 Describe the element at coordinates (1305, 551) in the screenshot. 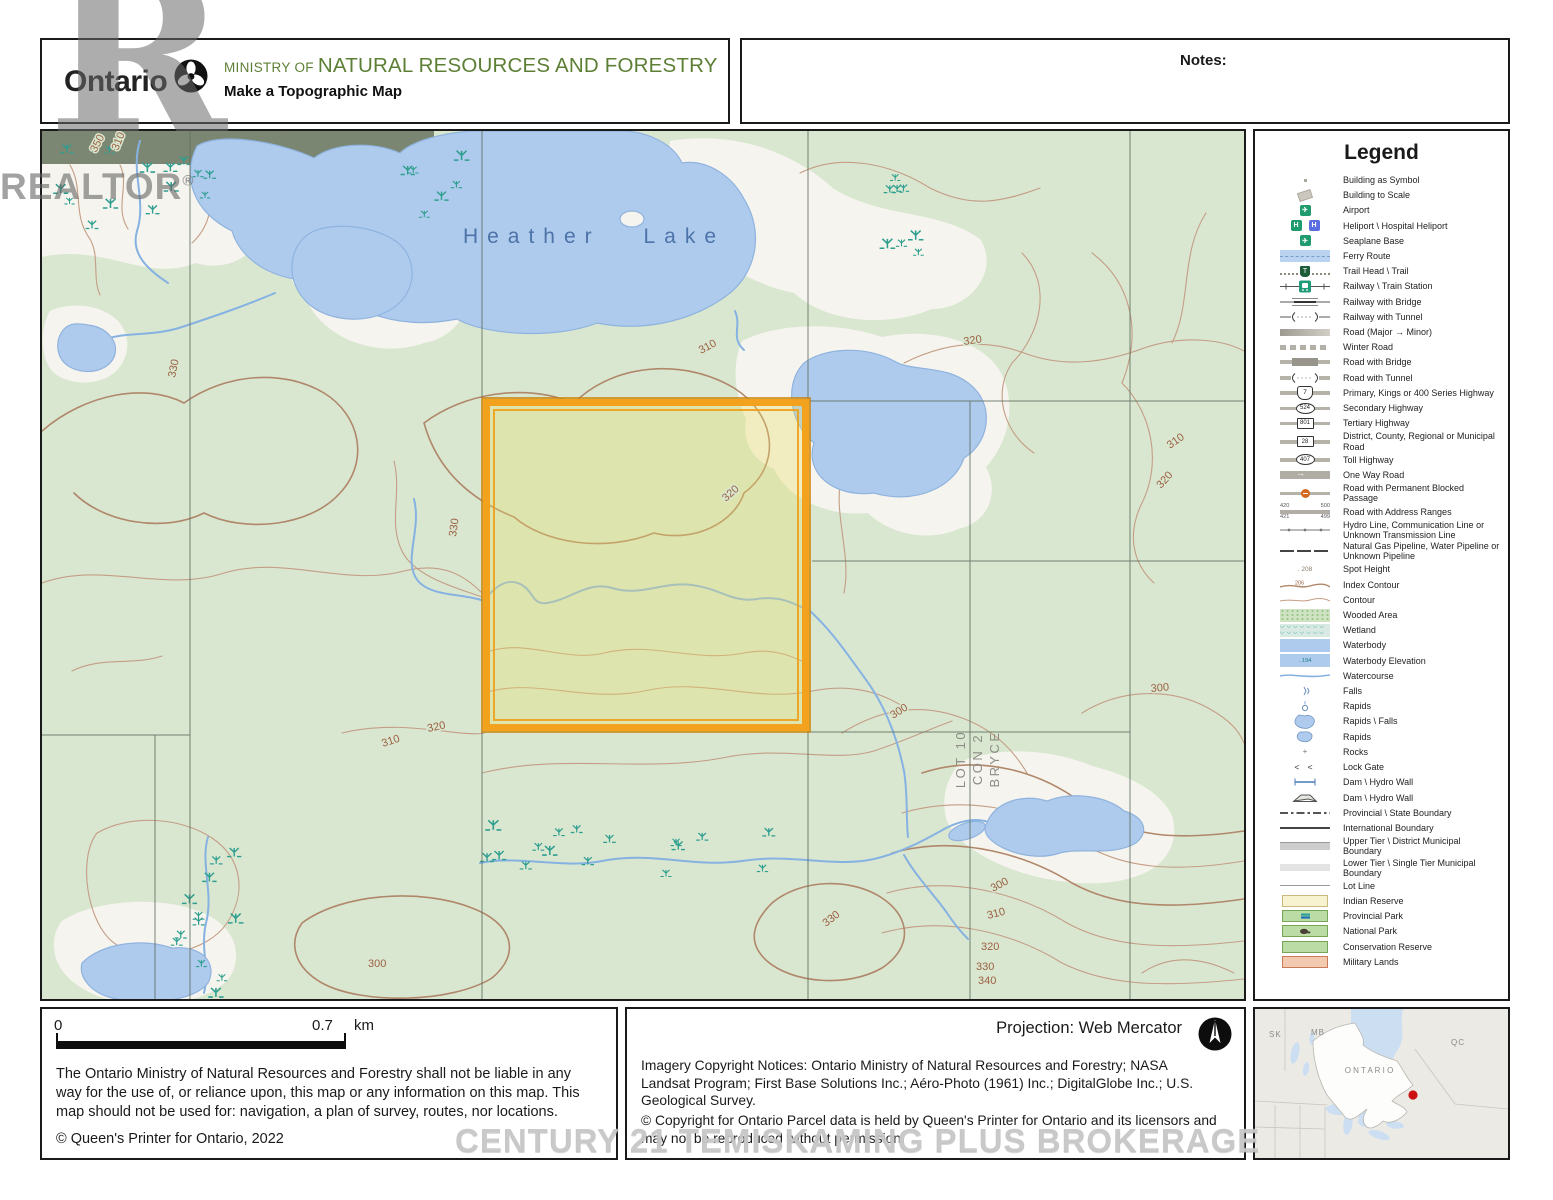

I see `pipeline-legend-icon` at that location.